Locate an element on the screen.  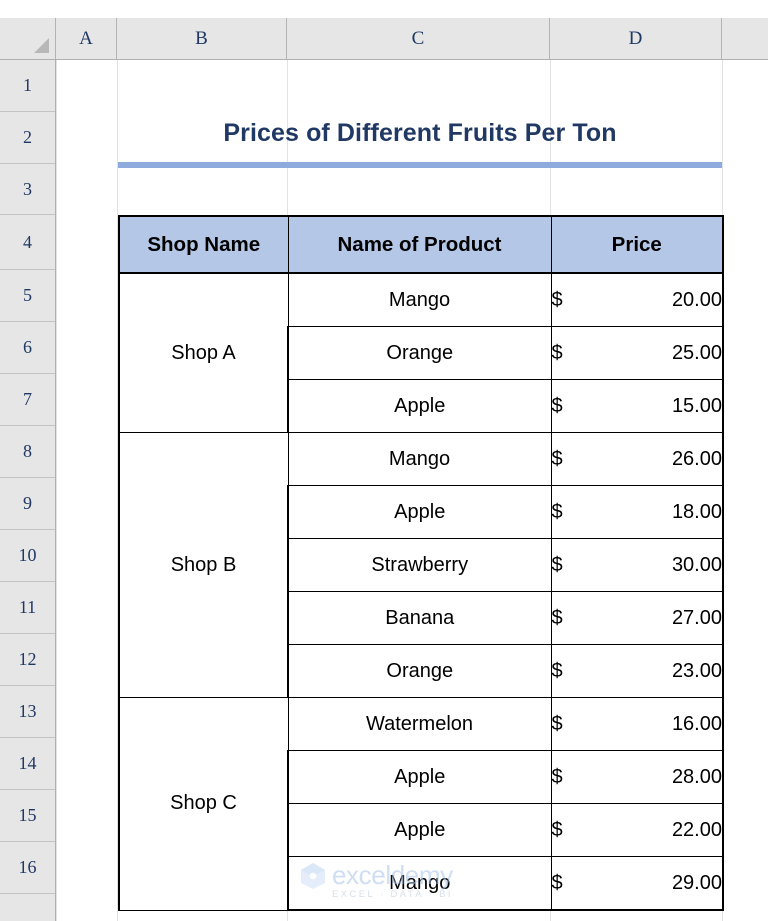
column-header-label: A is located at coordinates (86, 38).